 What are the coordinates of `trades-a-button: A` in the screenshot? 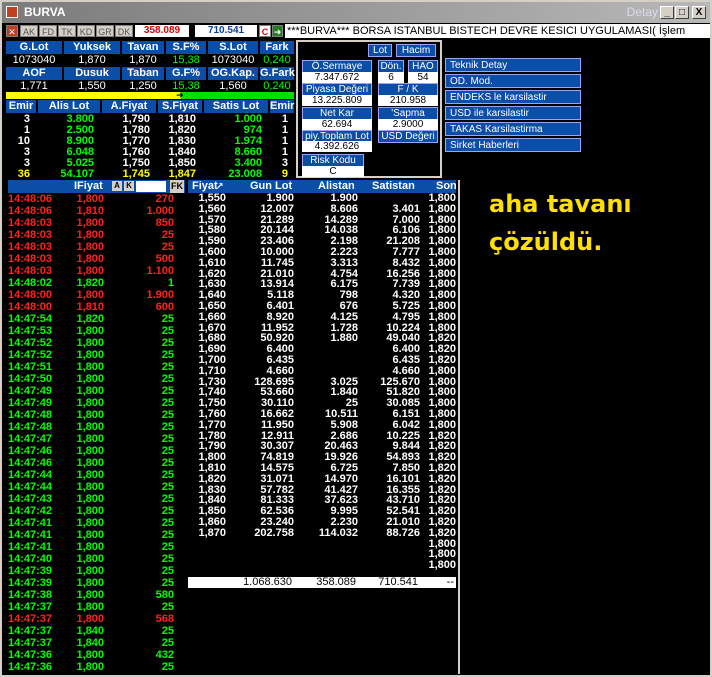 It's located at (117, 186).